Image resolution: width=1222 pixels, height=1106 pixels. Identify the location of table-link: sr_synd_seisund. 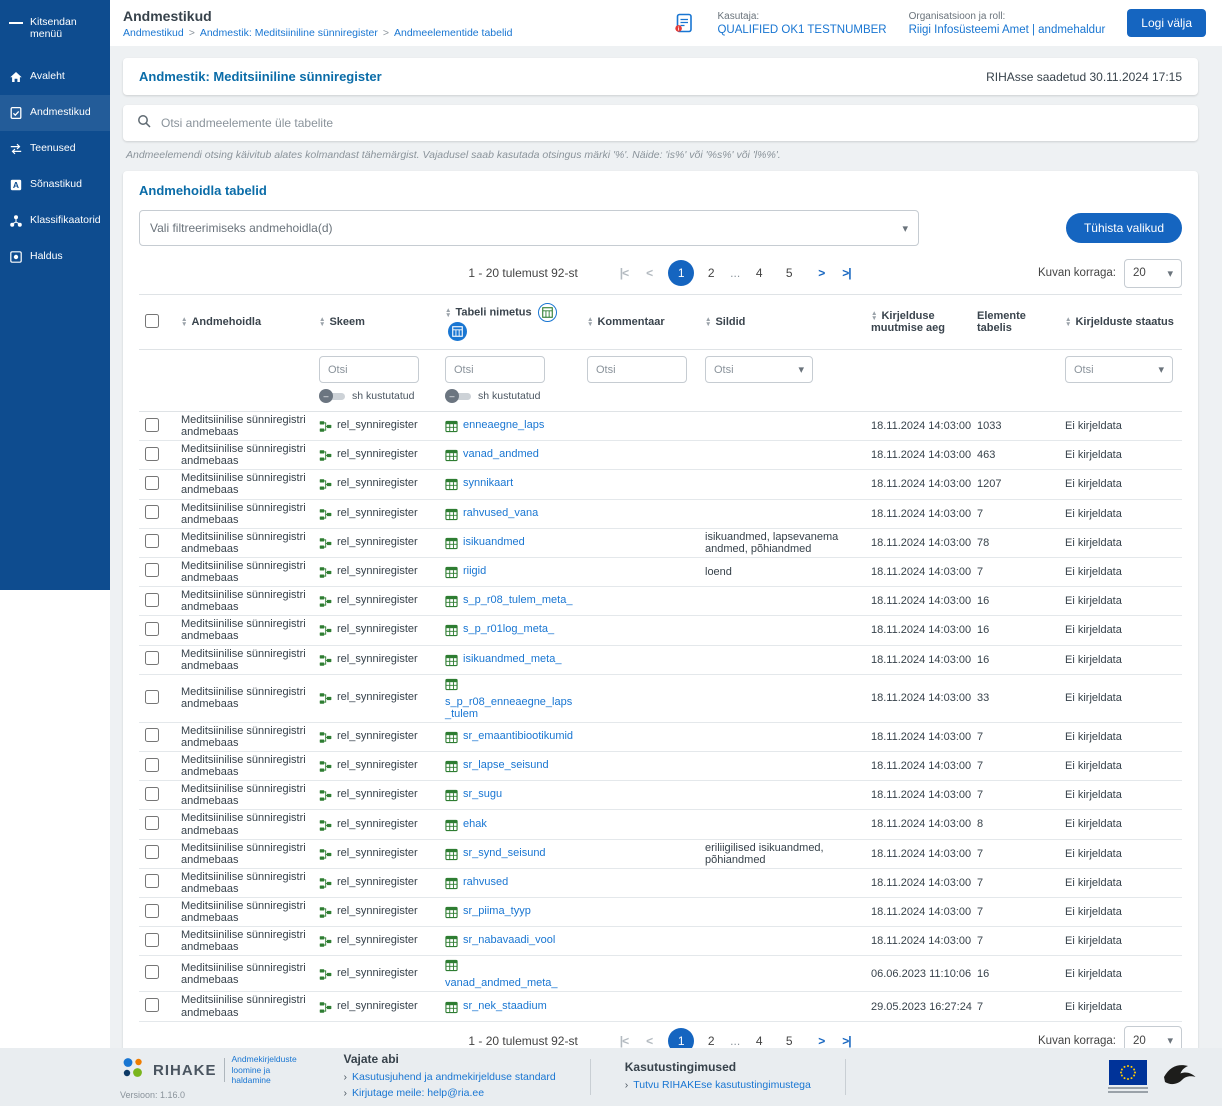
(504, 853).